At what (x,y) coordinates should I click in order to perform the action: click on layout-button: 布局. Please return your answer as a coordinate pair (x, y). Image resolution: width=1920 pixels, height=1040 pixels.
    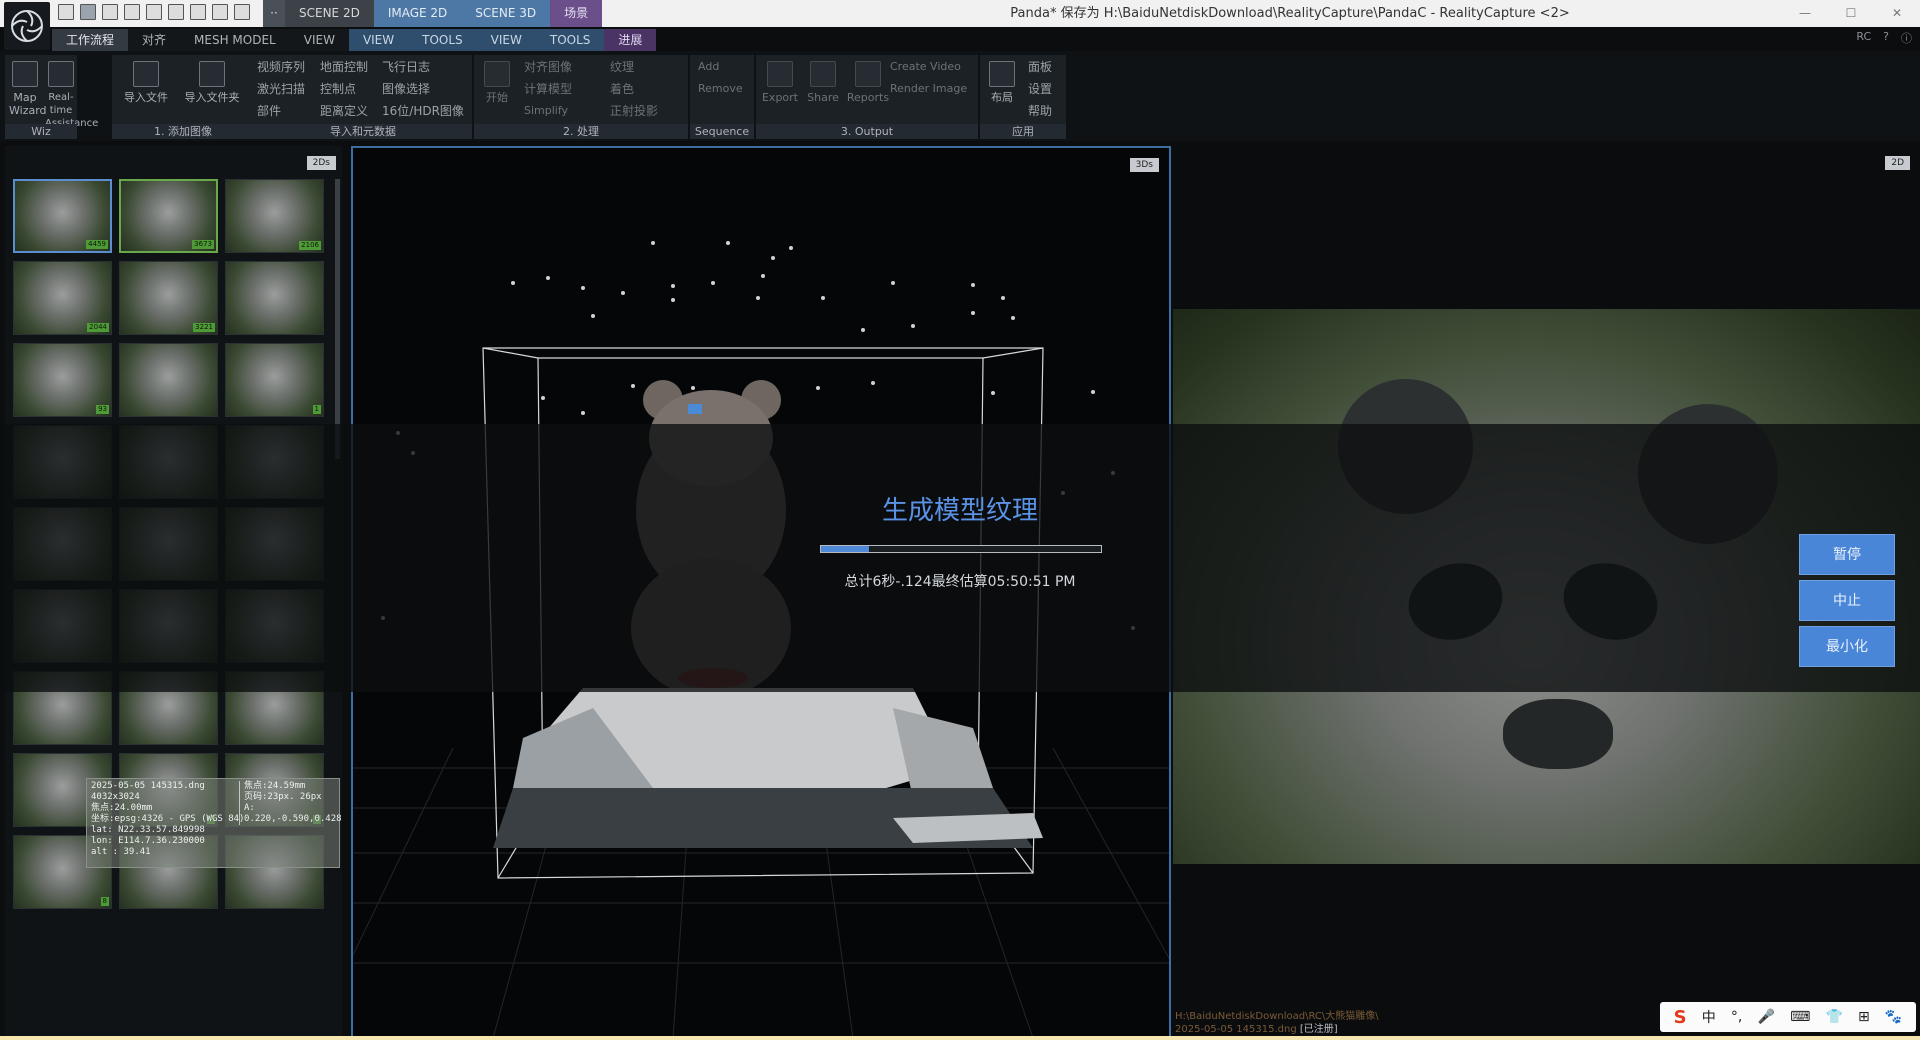
    Looking at the image, I should click on (1002, 82).